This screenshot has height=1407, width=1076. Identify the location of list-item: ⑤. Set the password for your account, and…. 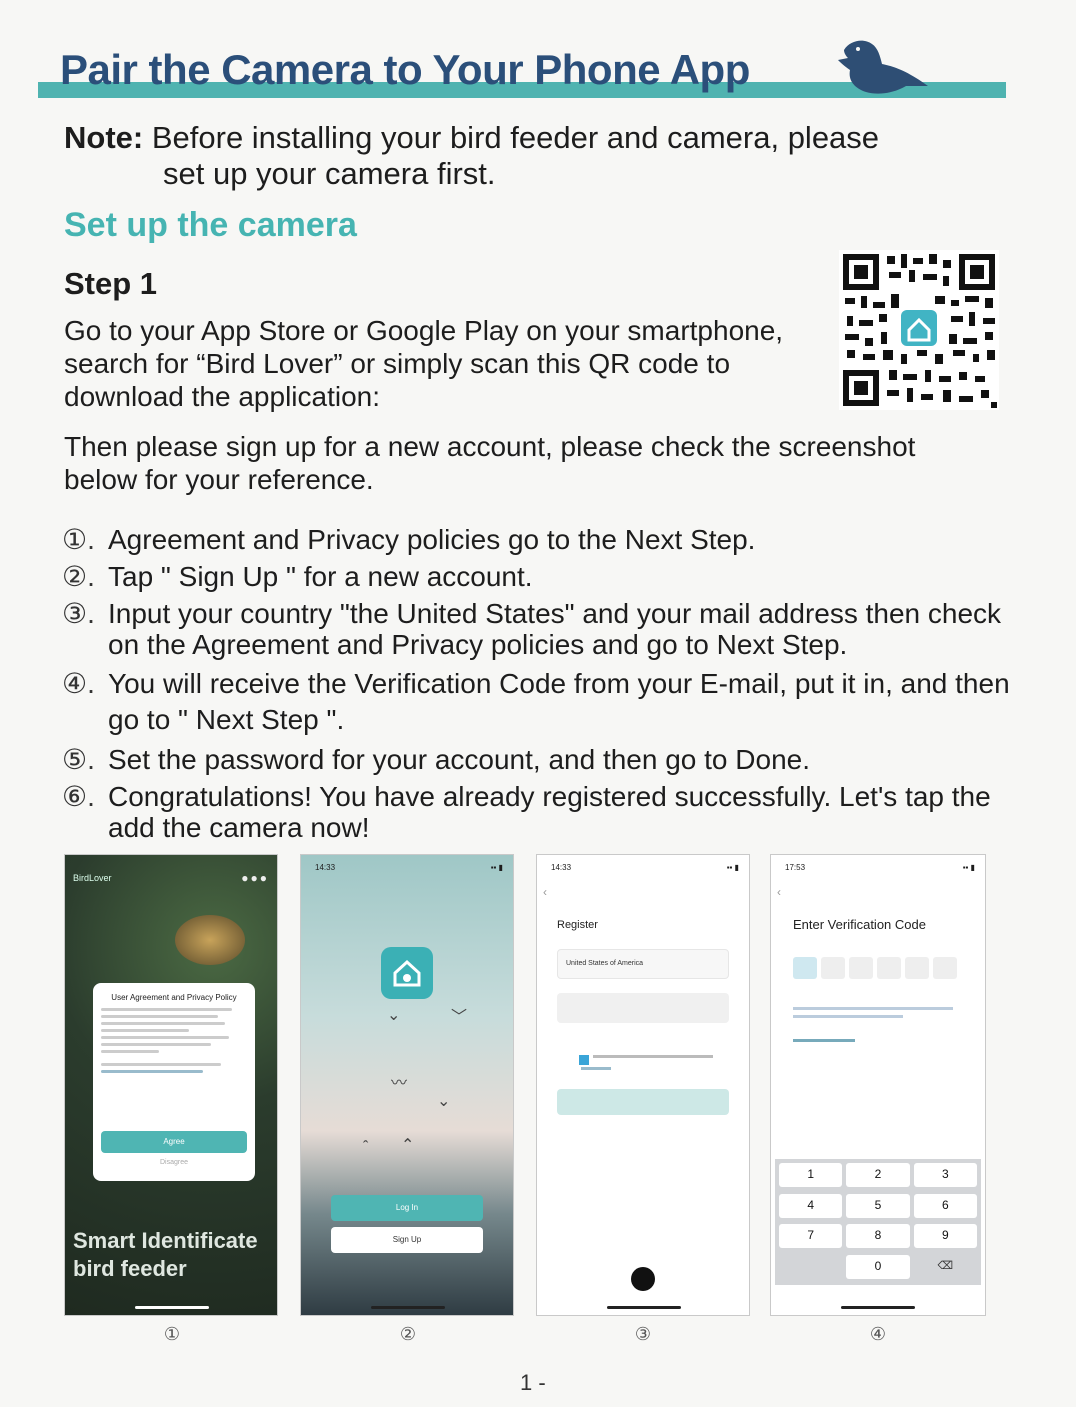
(542, 759).